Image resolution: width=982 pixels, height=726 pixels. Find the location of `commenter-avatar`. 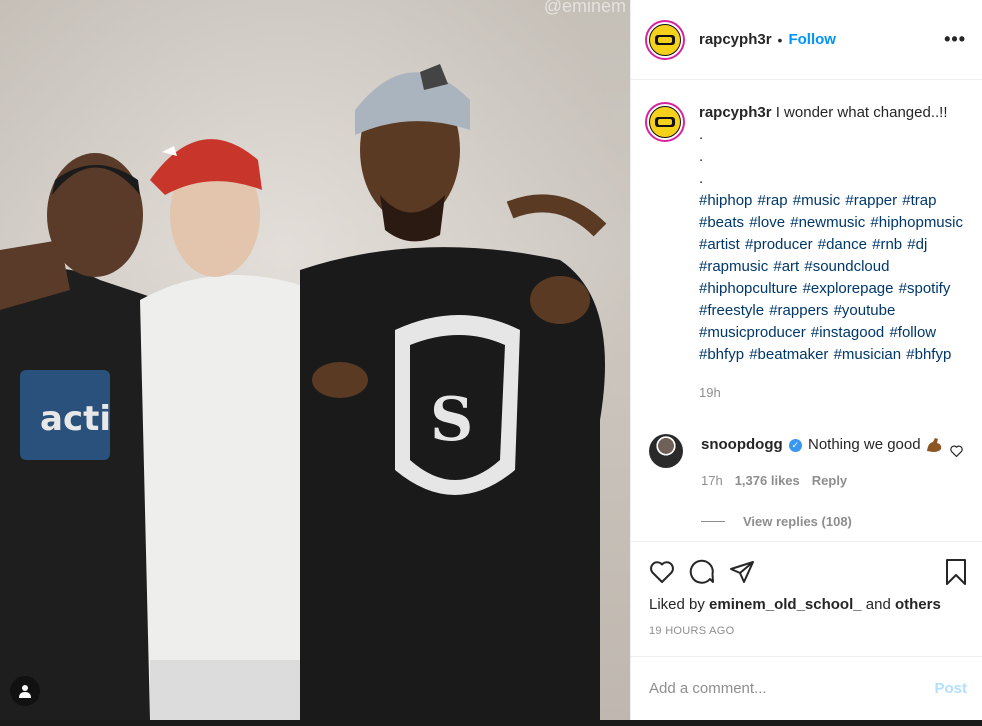

commenter-avatar is located at coordinates (666, 451).